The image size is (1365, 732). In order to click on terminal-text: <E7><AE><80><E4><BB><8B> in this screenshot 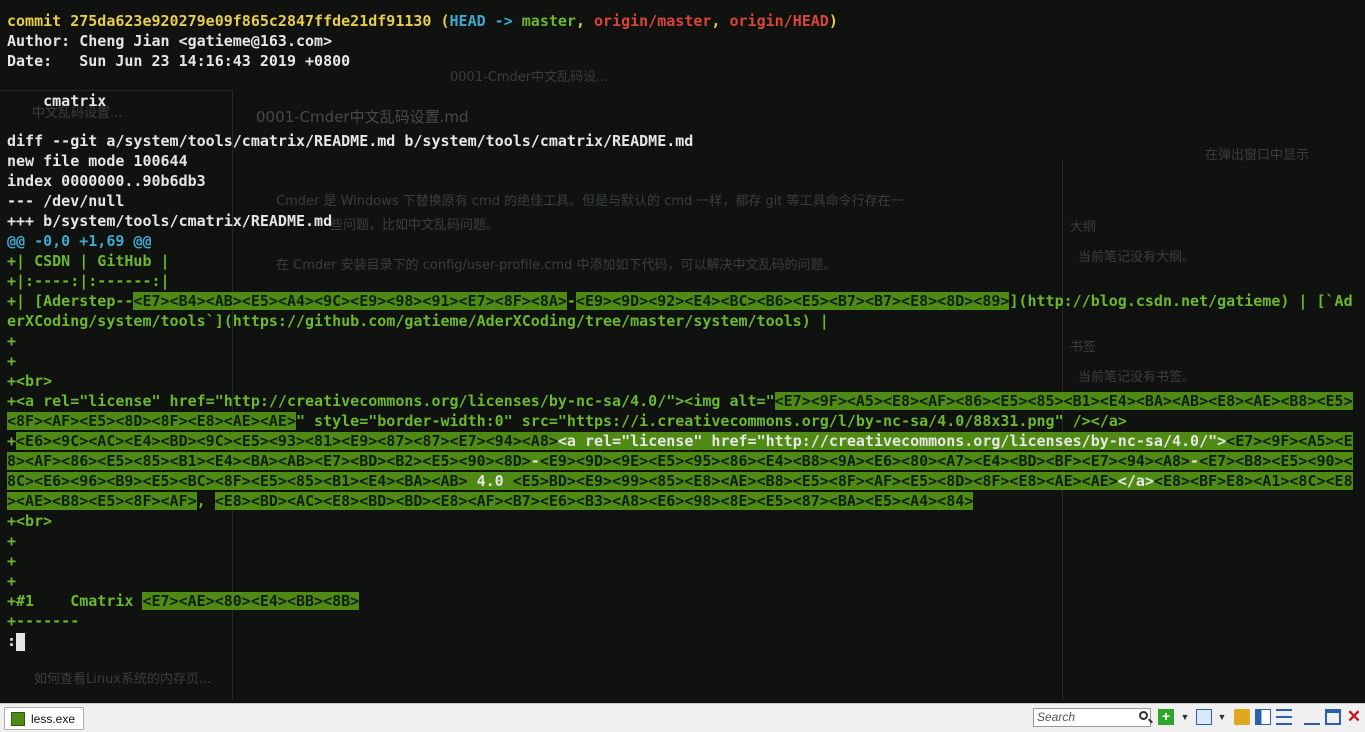, I will do `click(251, 601)`.